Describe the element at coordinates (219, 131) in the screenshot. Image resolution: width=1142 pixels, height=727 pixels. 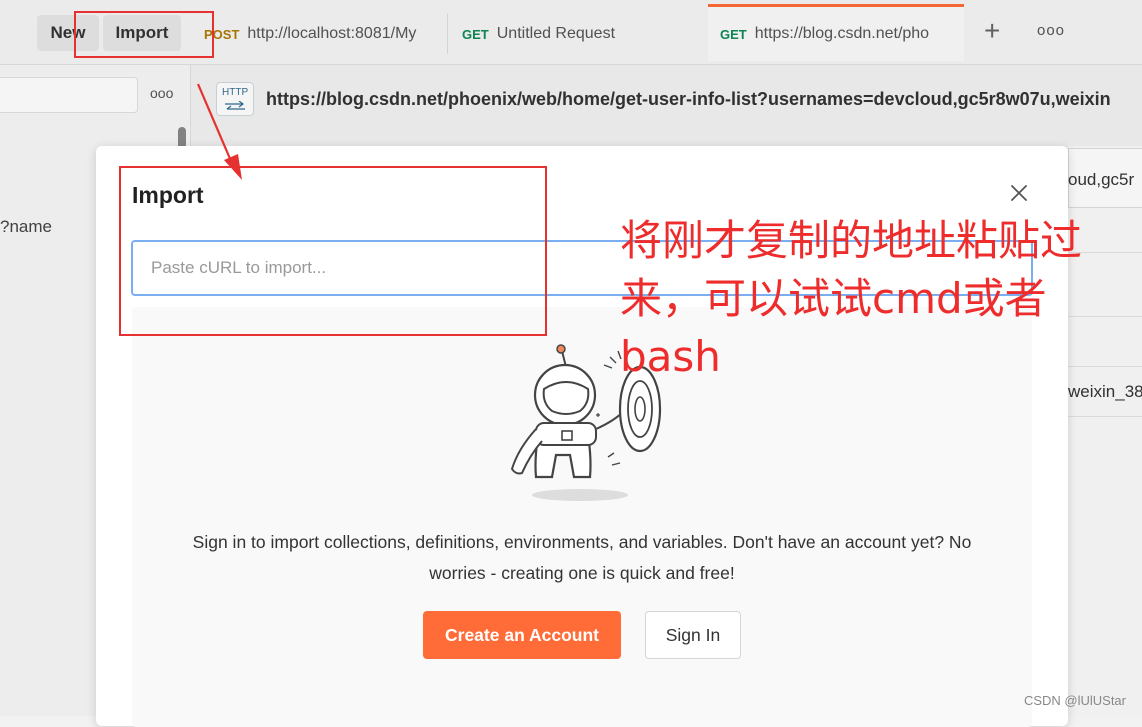
I see `annotation-arrow-icon` at that location.